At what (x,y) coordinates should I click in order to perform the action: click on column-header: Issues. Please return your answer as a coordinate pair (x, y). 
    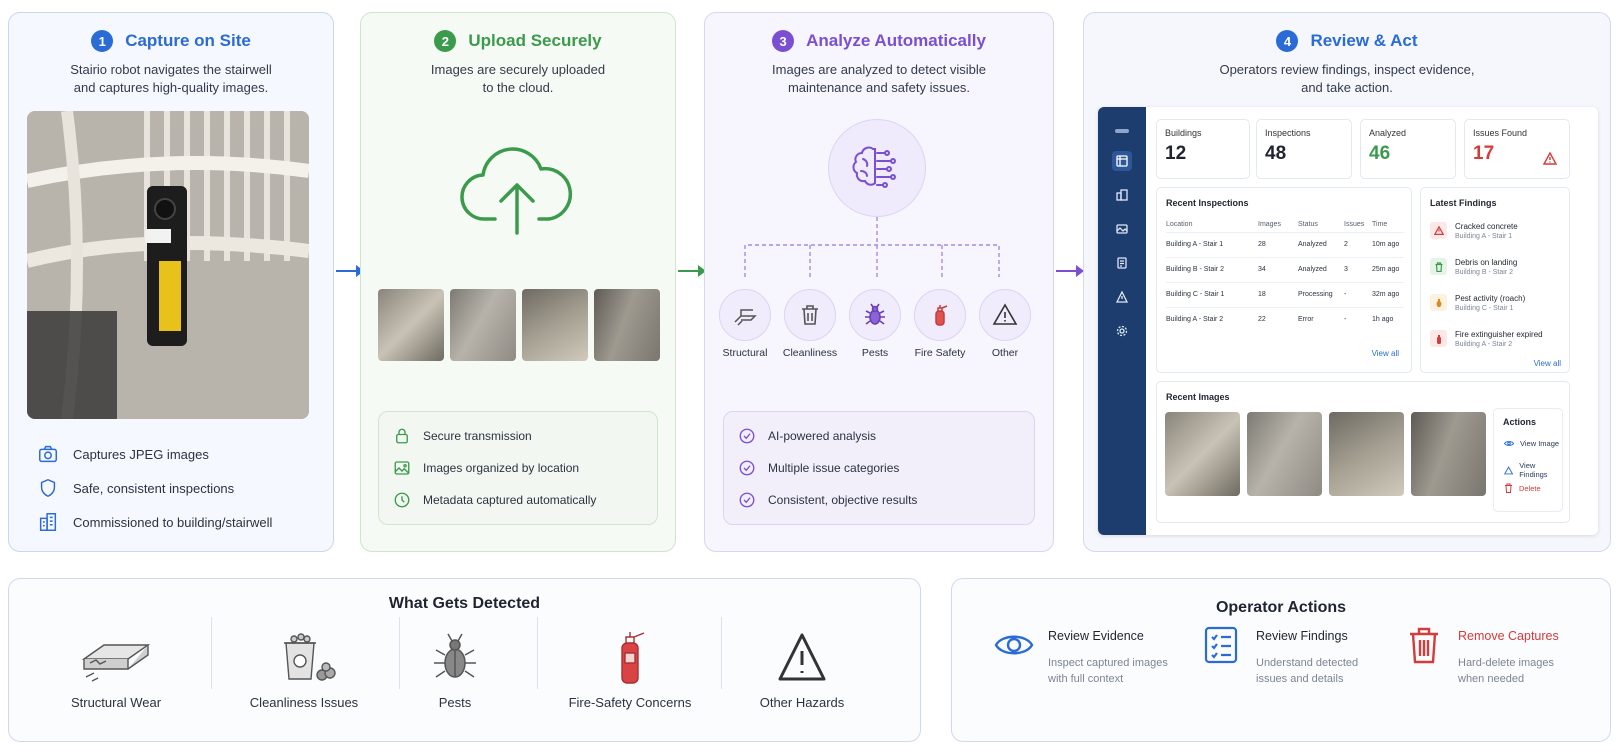
    Looking at the image, I should click on (1354, 225).